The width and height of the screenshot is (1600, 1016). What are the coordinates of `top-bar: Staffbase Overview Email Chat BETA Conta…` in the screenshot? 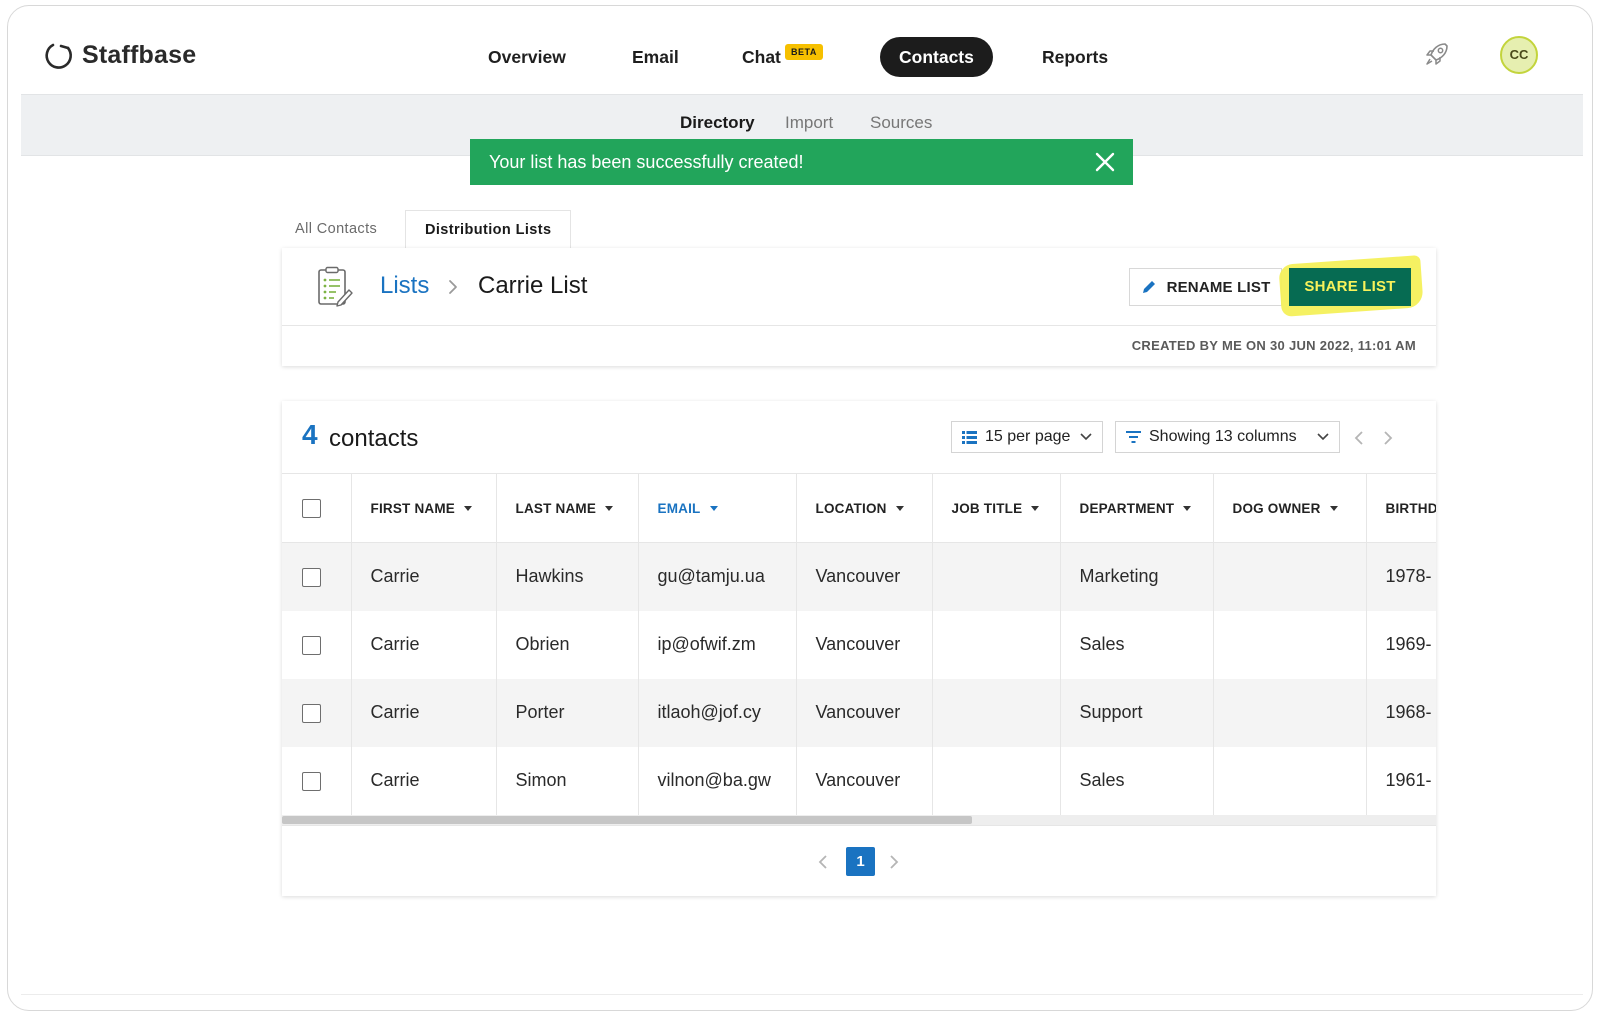 It's located at (800, 51).